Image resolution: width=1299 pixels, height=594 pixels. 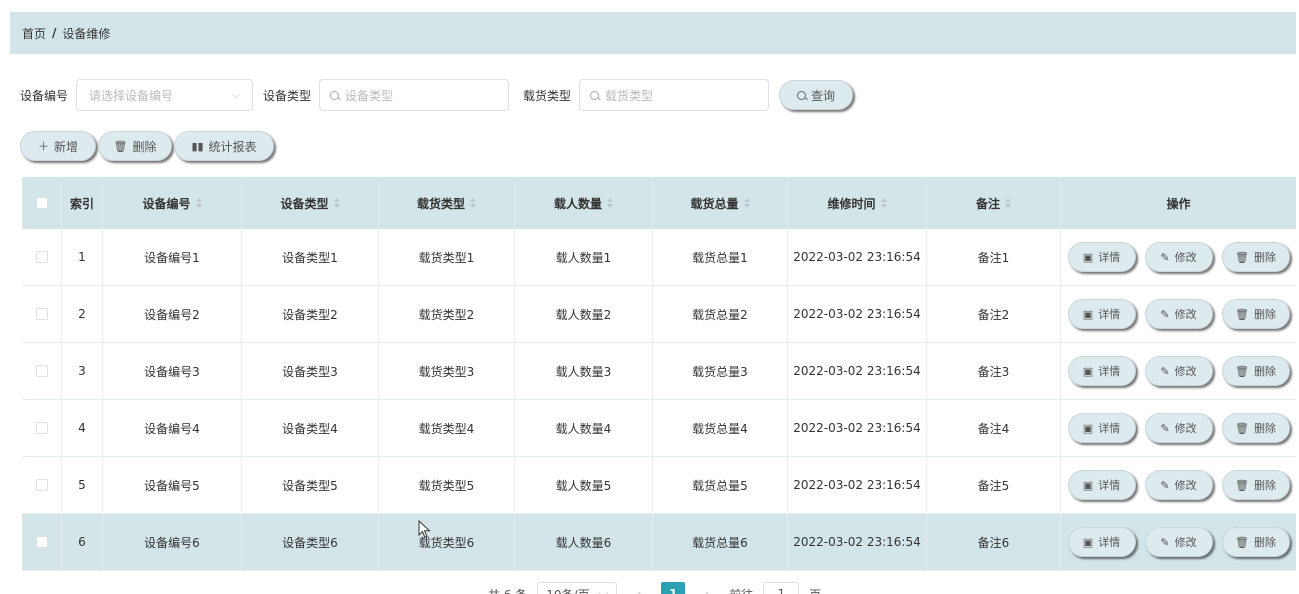 I want to click on cell-device-no: 设备编号1, so click(x=172, y=257).